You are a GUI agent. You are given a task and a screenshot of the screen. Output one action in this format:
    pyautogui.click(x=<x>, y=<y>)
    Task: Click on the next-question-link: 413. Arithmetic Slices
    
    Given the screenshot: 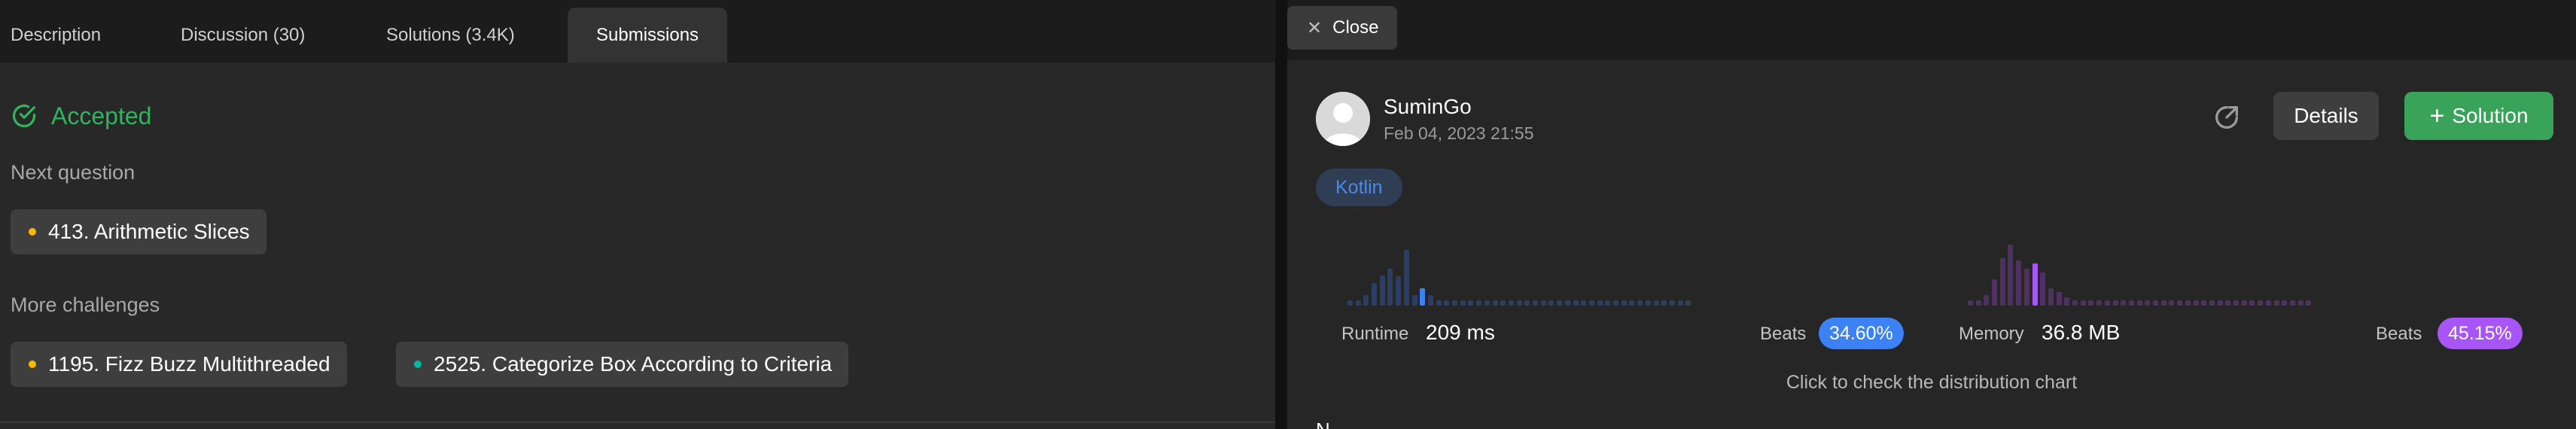 What is the action you would take?
    pyautogui.click(x=139, y=231)
    